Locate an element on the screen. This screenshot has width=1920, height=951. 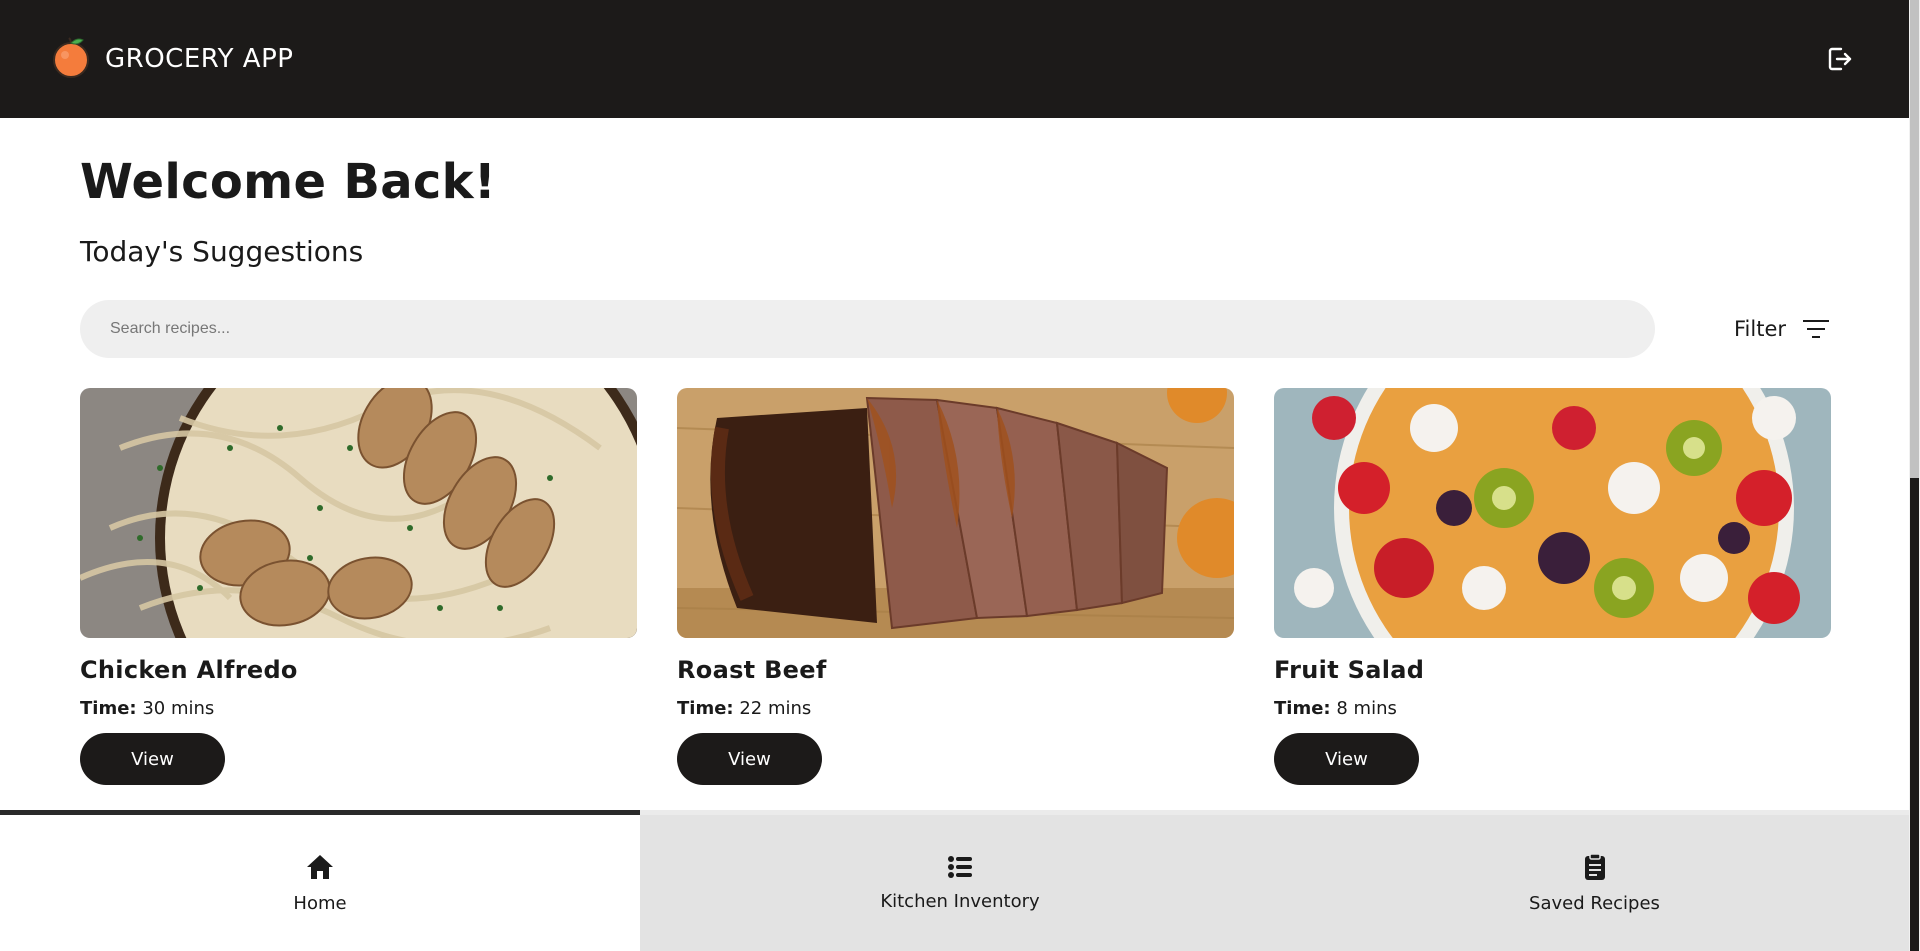
recipe-card: Roast Beef Time: 22 mins View is located at coordinates (955, 586).